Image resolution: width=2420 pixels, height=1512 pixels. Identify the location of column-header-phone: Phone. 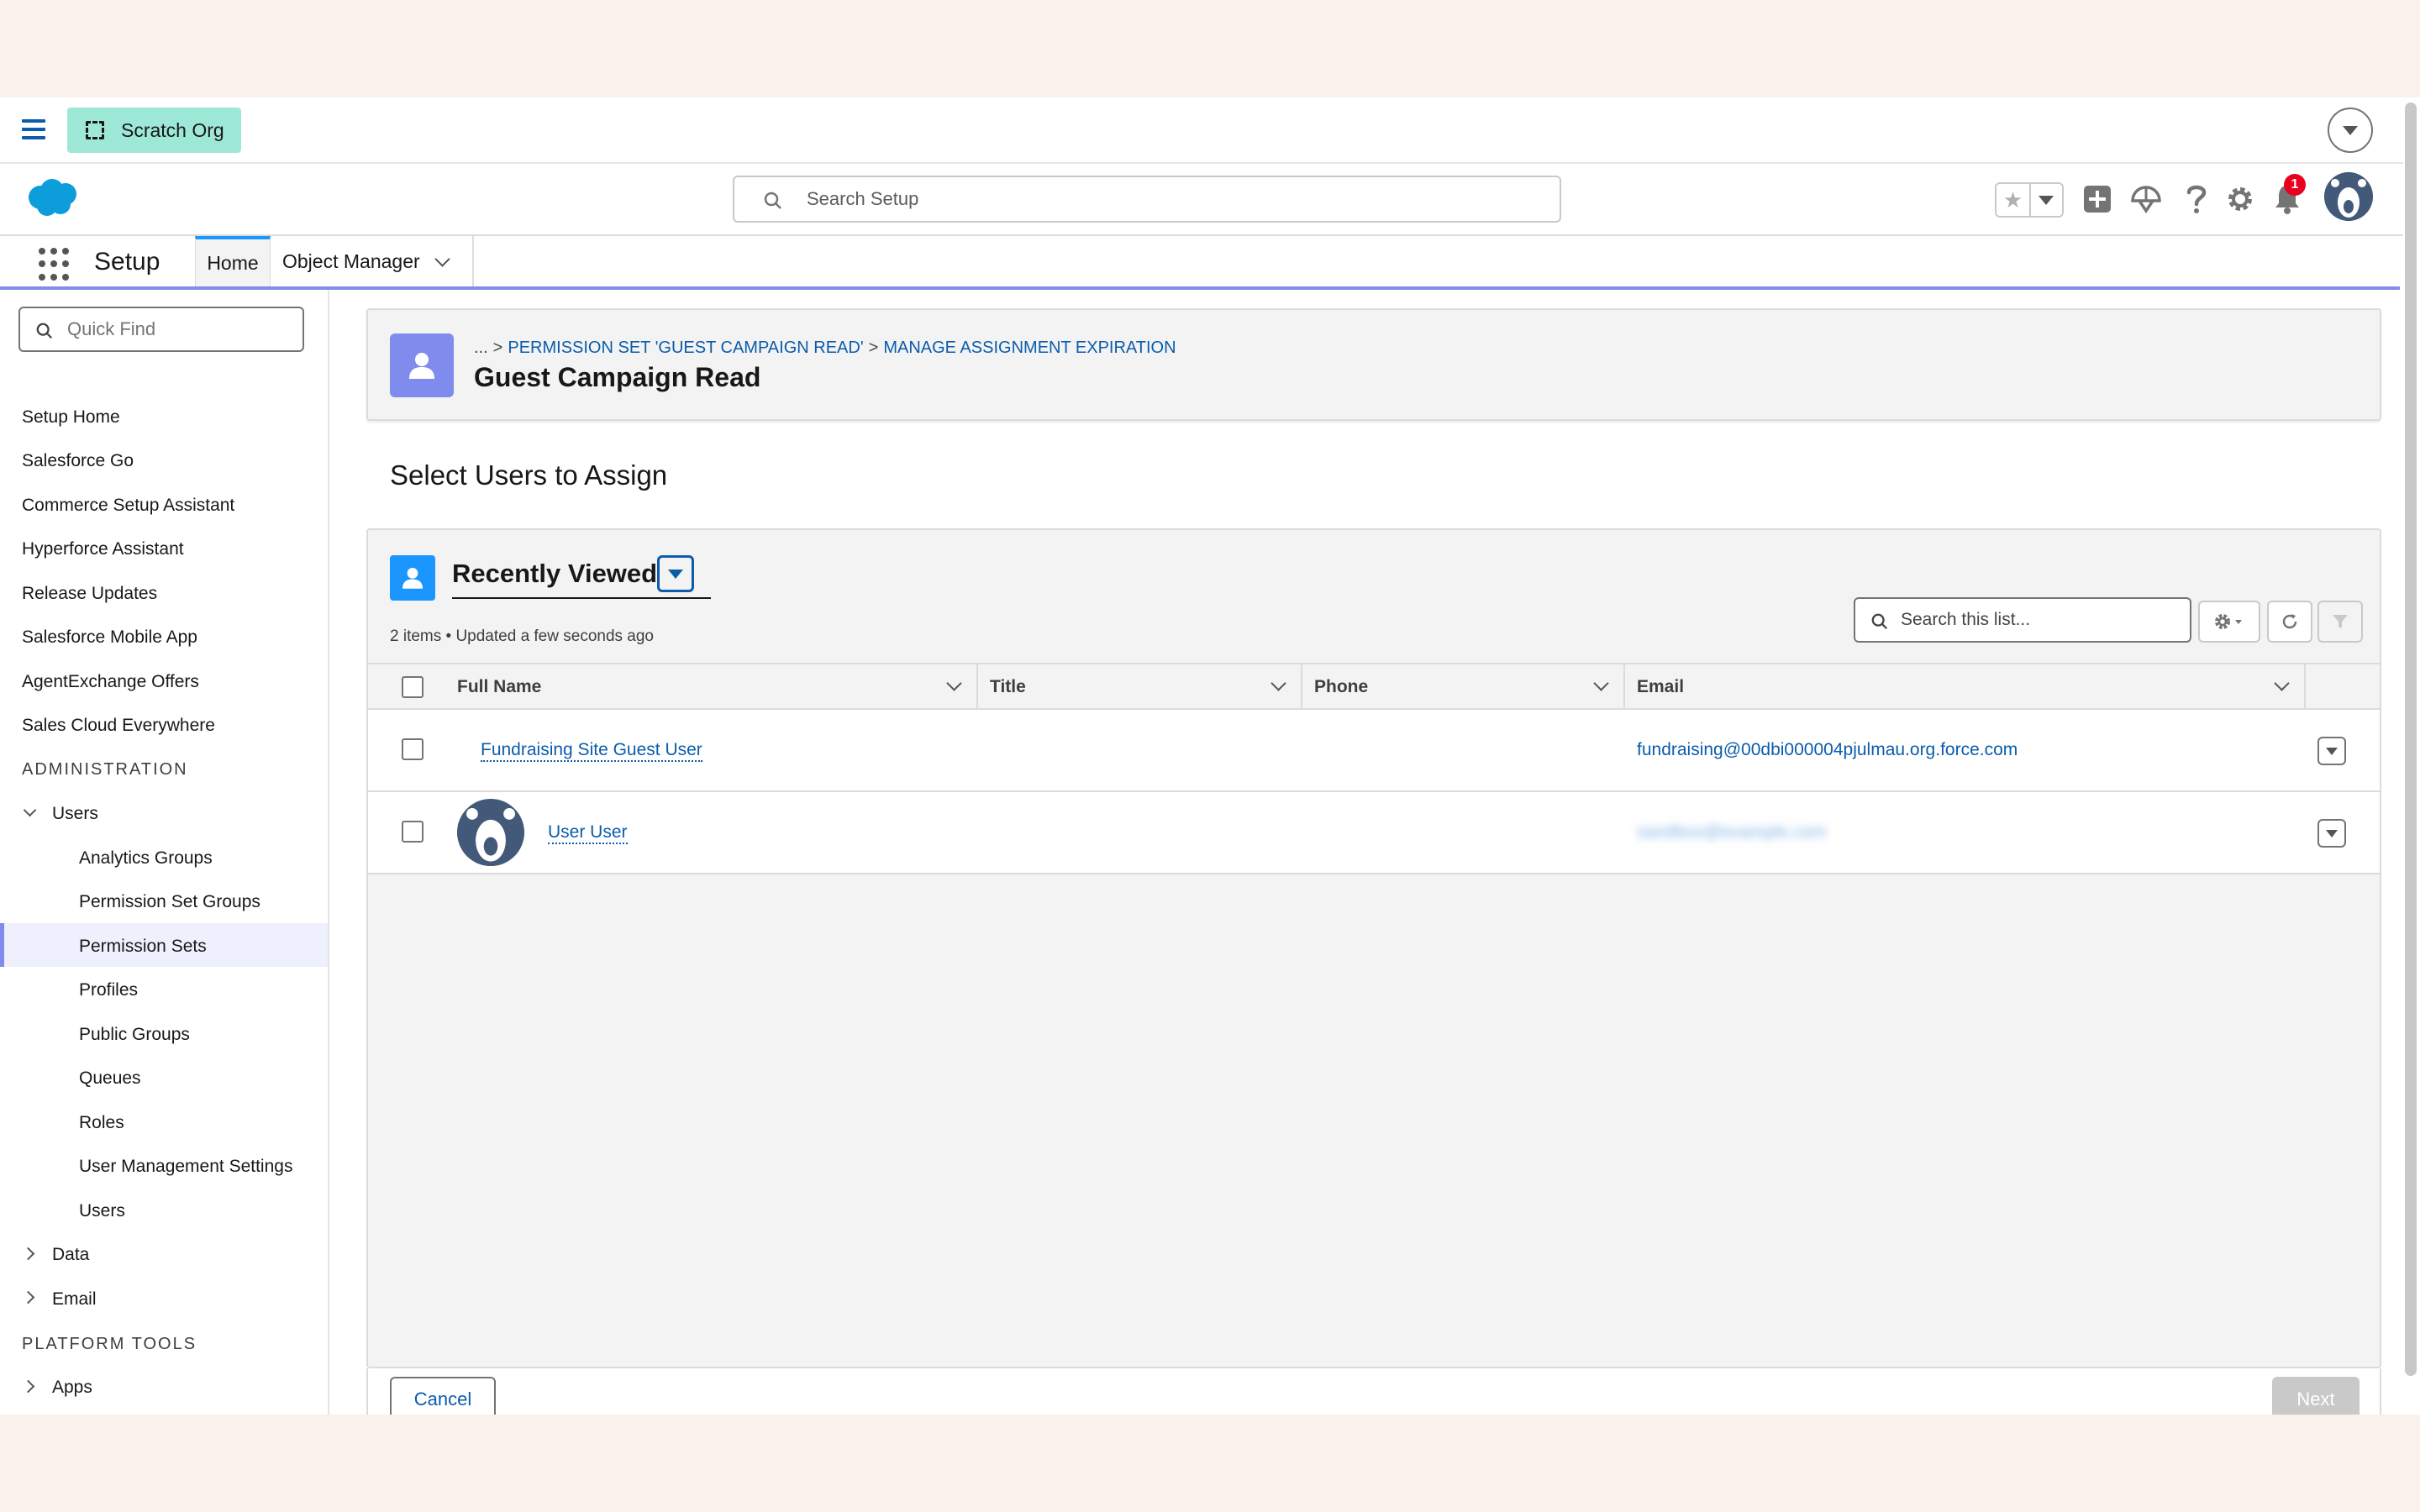
(1464, 687).